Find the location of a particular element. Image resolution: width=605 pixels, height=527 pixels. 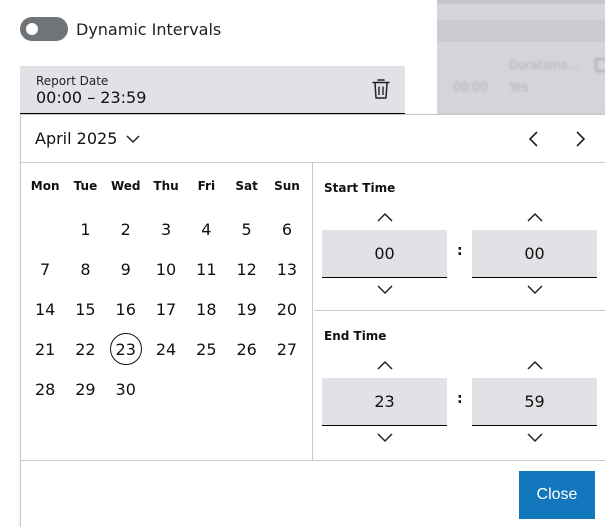

picker-footer: Close is located at coordinates (313, 493).